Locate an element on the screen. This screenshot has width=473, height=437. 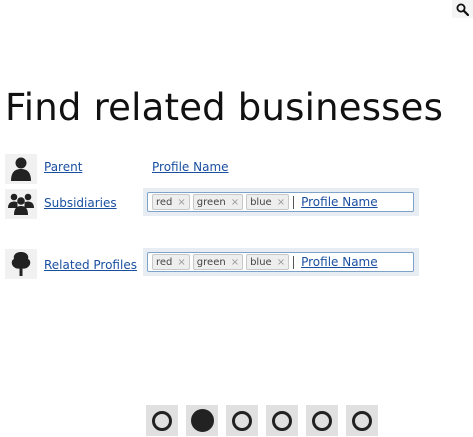
group-icon is located at coordinates (21, 204).